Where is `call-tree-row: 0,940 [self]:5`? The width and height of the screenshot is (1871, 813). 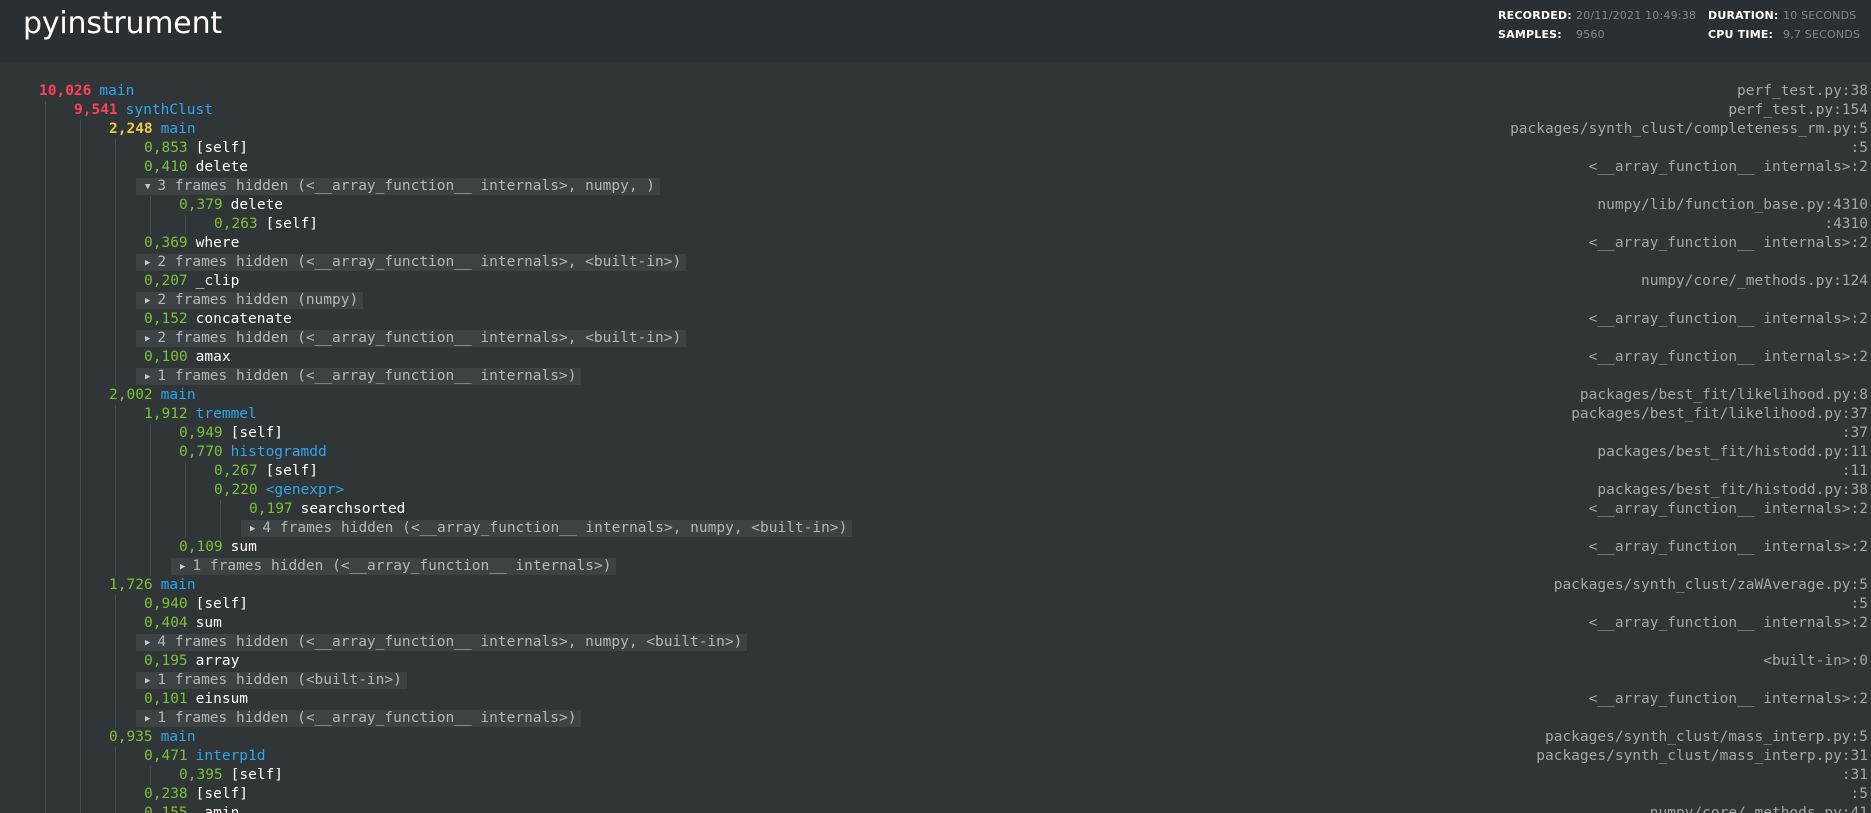
call-tree-row: 0,940 [self]:5 is located at coordinates (935, 604).